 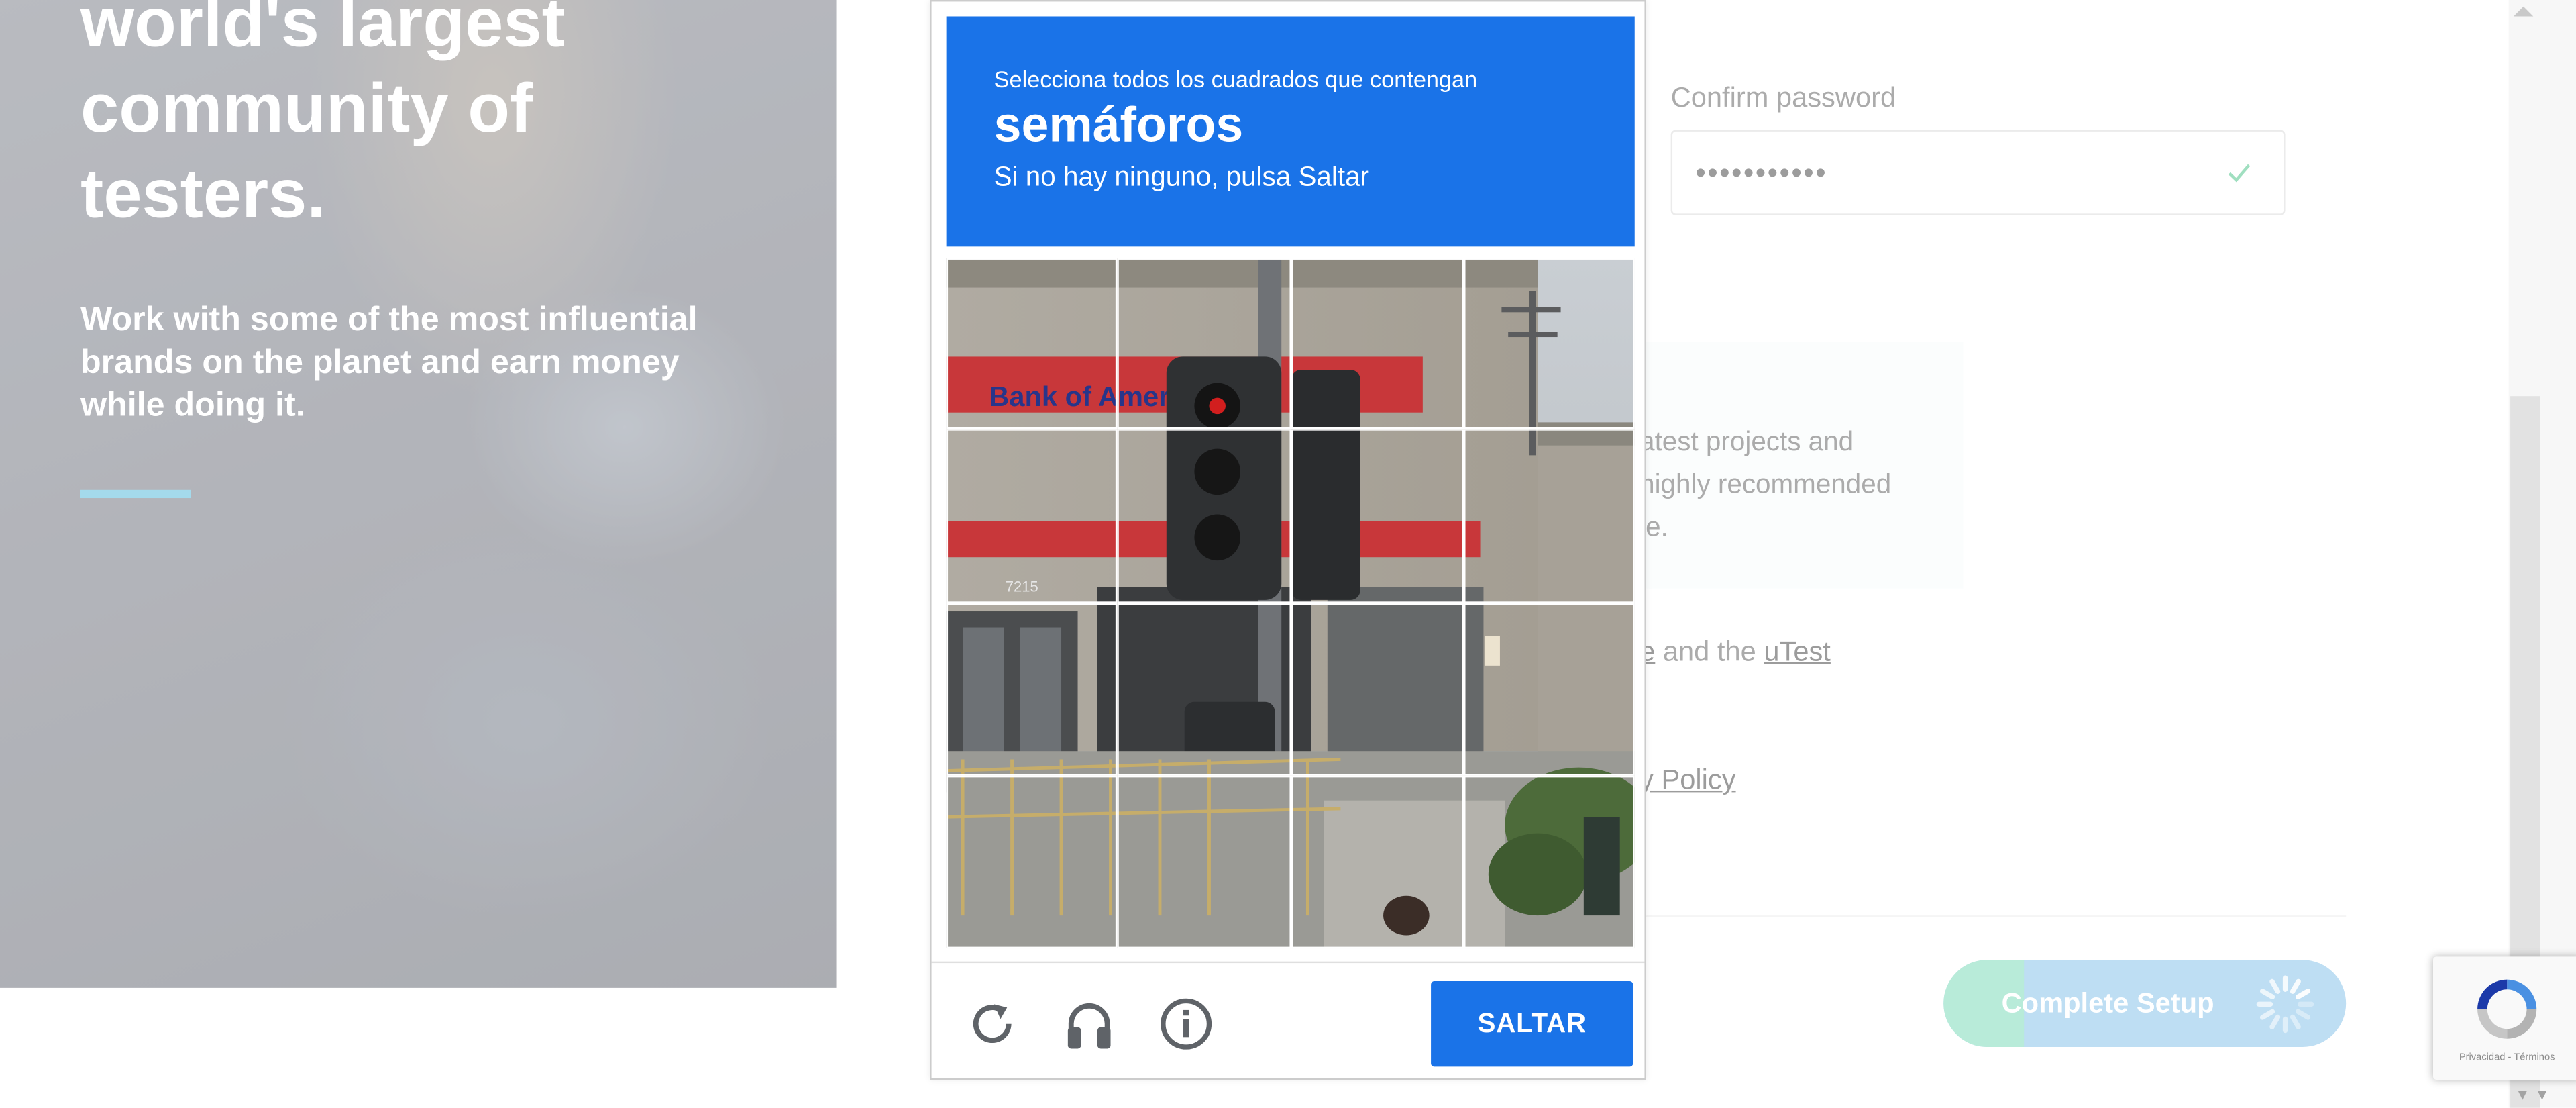 What do you see at coordinates (2534, 1095) in the screenshot?
I see `scroll-down-arrows-icon: ▼▼` at bounding box center [2534, 1095].